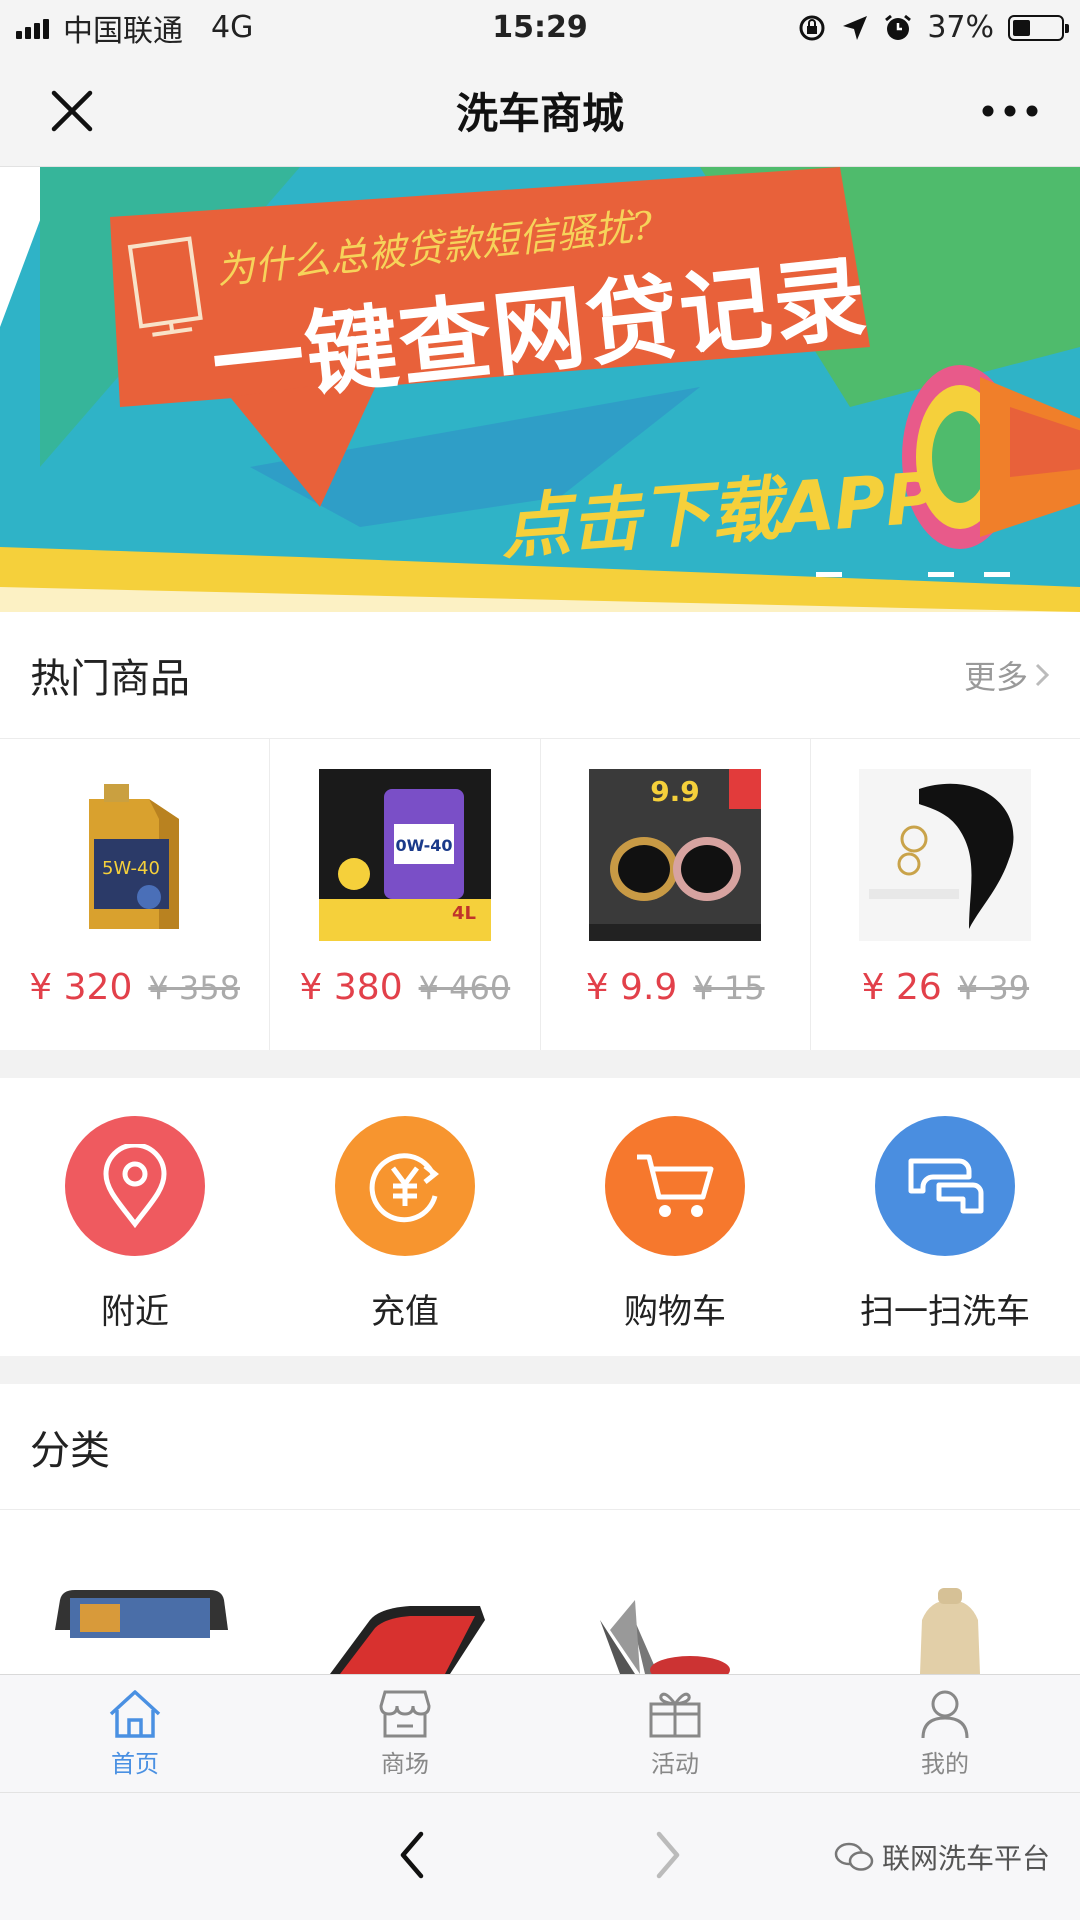 The width and height of the screenshot is (1080, 1920). I want to click on category-list, so click(540, 1592).